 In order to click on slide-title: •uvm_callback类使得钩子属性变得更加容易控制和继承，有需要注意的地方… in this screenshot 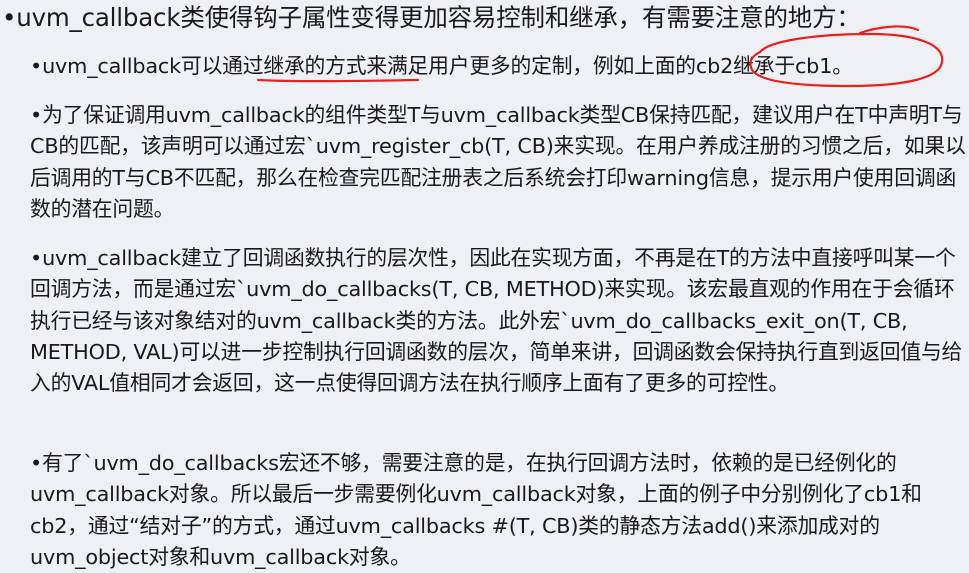, I will do `click(431, 17)`.